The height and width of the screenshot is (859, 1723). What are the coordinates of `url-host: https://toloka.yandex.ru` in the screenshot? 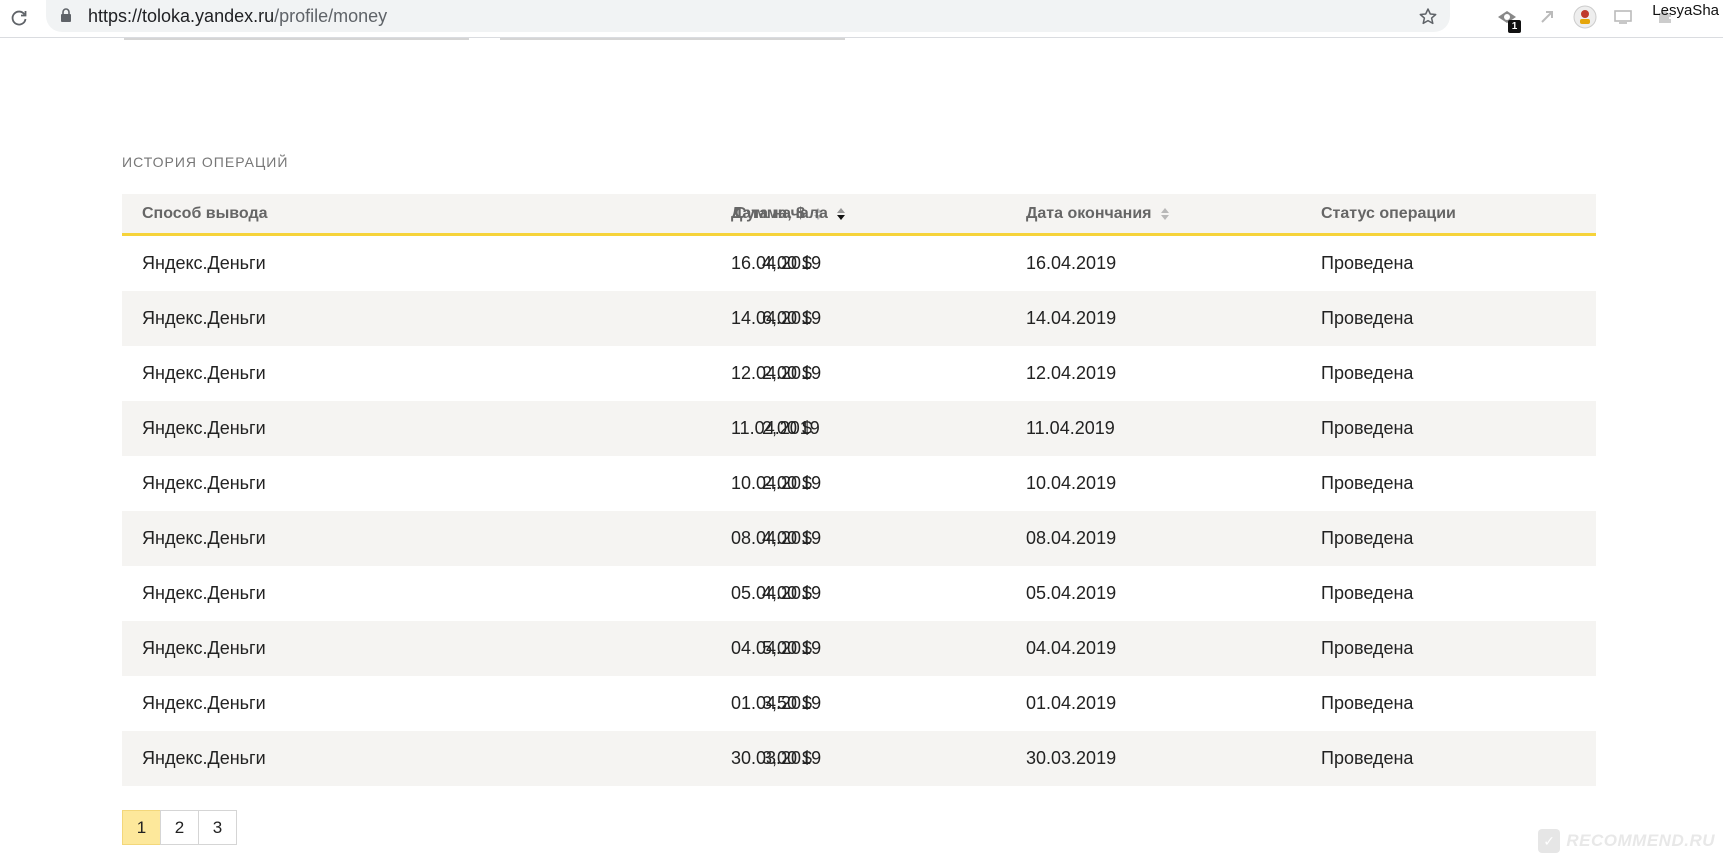 It's located at (181, 16).